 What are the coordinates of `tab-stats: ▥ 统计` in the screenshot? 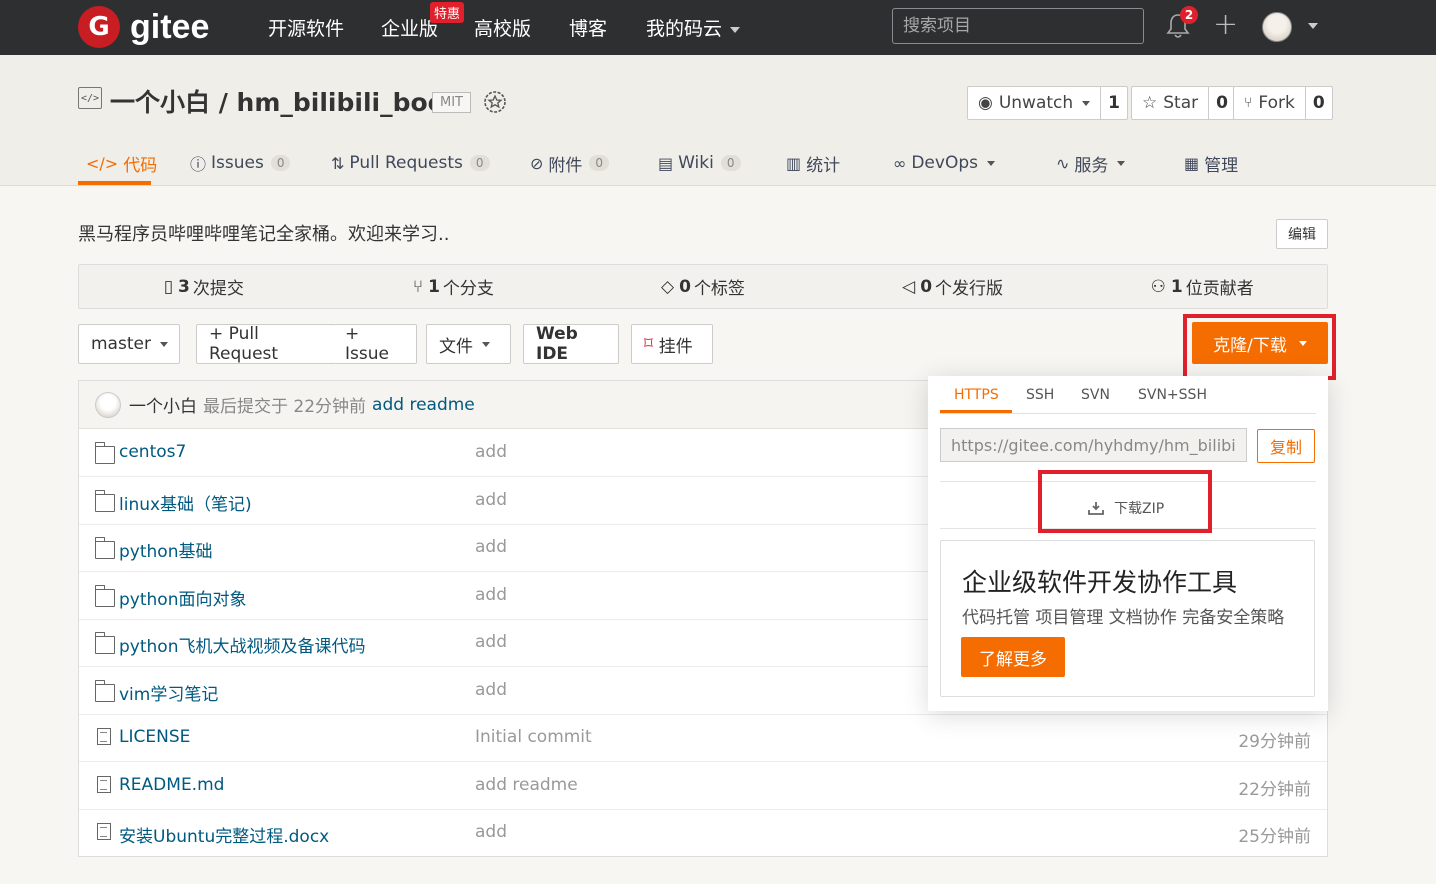 It's located at (813, 163).